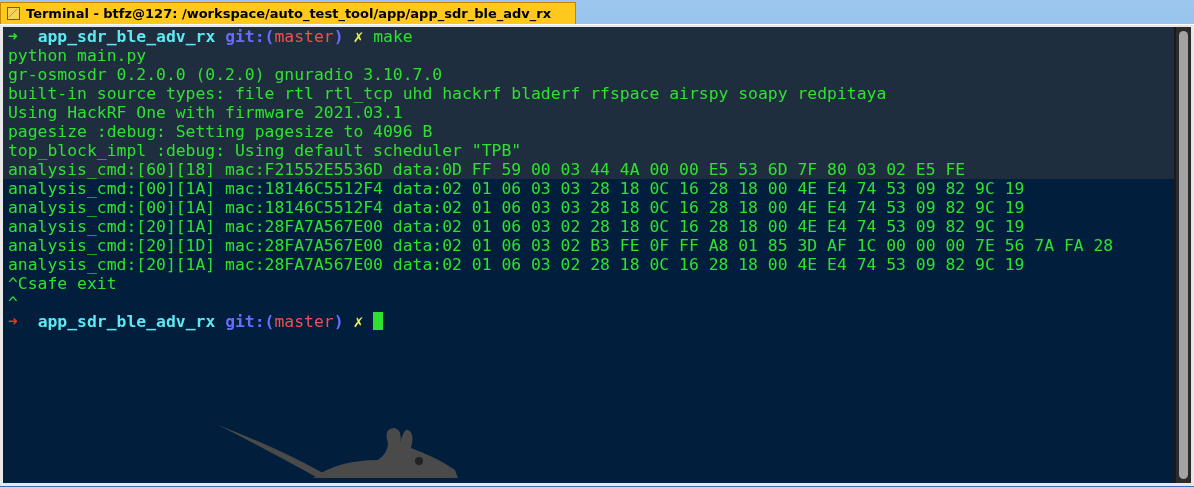 This screenshot has height=487, width=1194. Describe the element at coordinates (13, 13) in the screenshot. I see `window-icon` at that location.